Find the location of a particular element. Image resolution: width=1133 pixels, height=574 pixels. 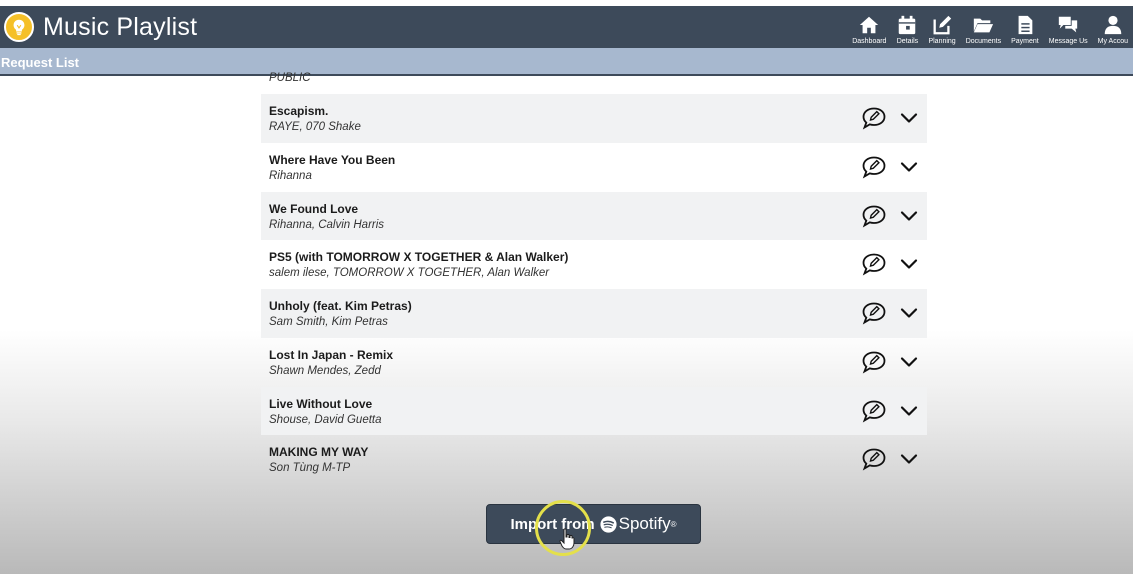

song-title: Unholy (feat. Kim Petras) is located at coordinates (340, 306).